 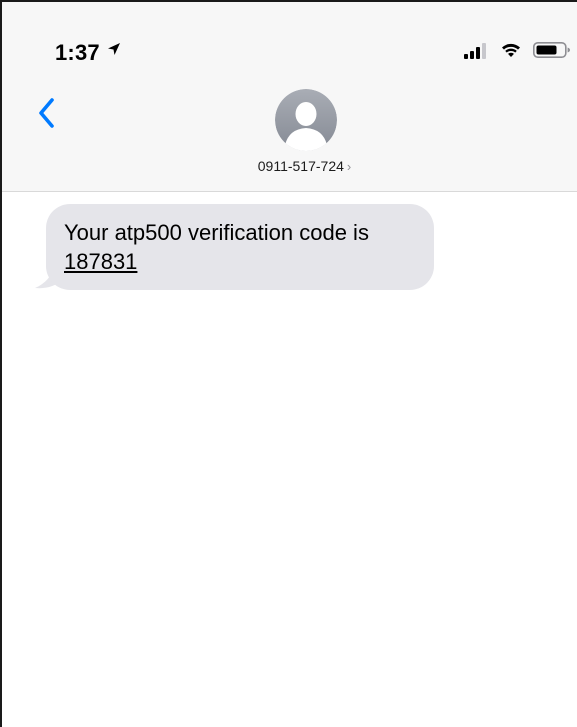 I want to click on chevron-right-icon: ›, so click(x=349, y=166).